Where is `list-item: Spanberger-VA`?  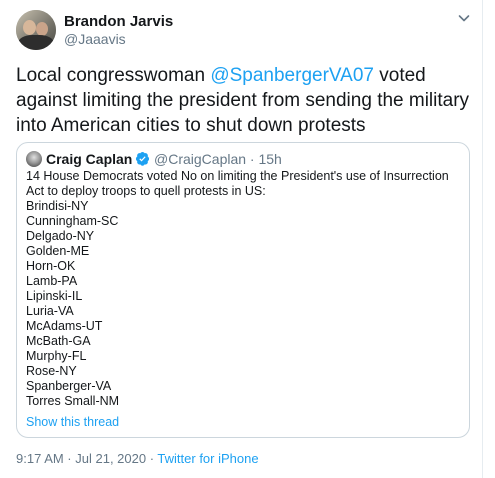
list-item: Spanberger-VA is located at coordinates (69, 386).